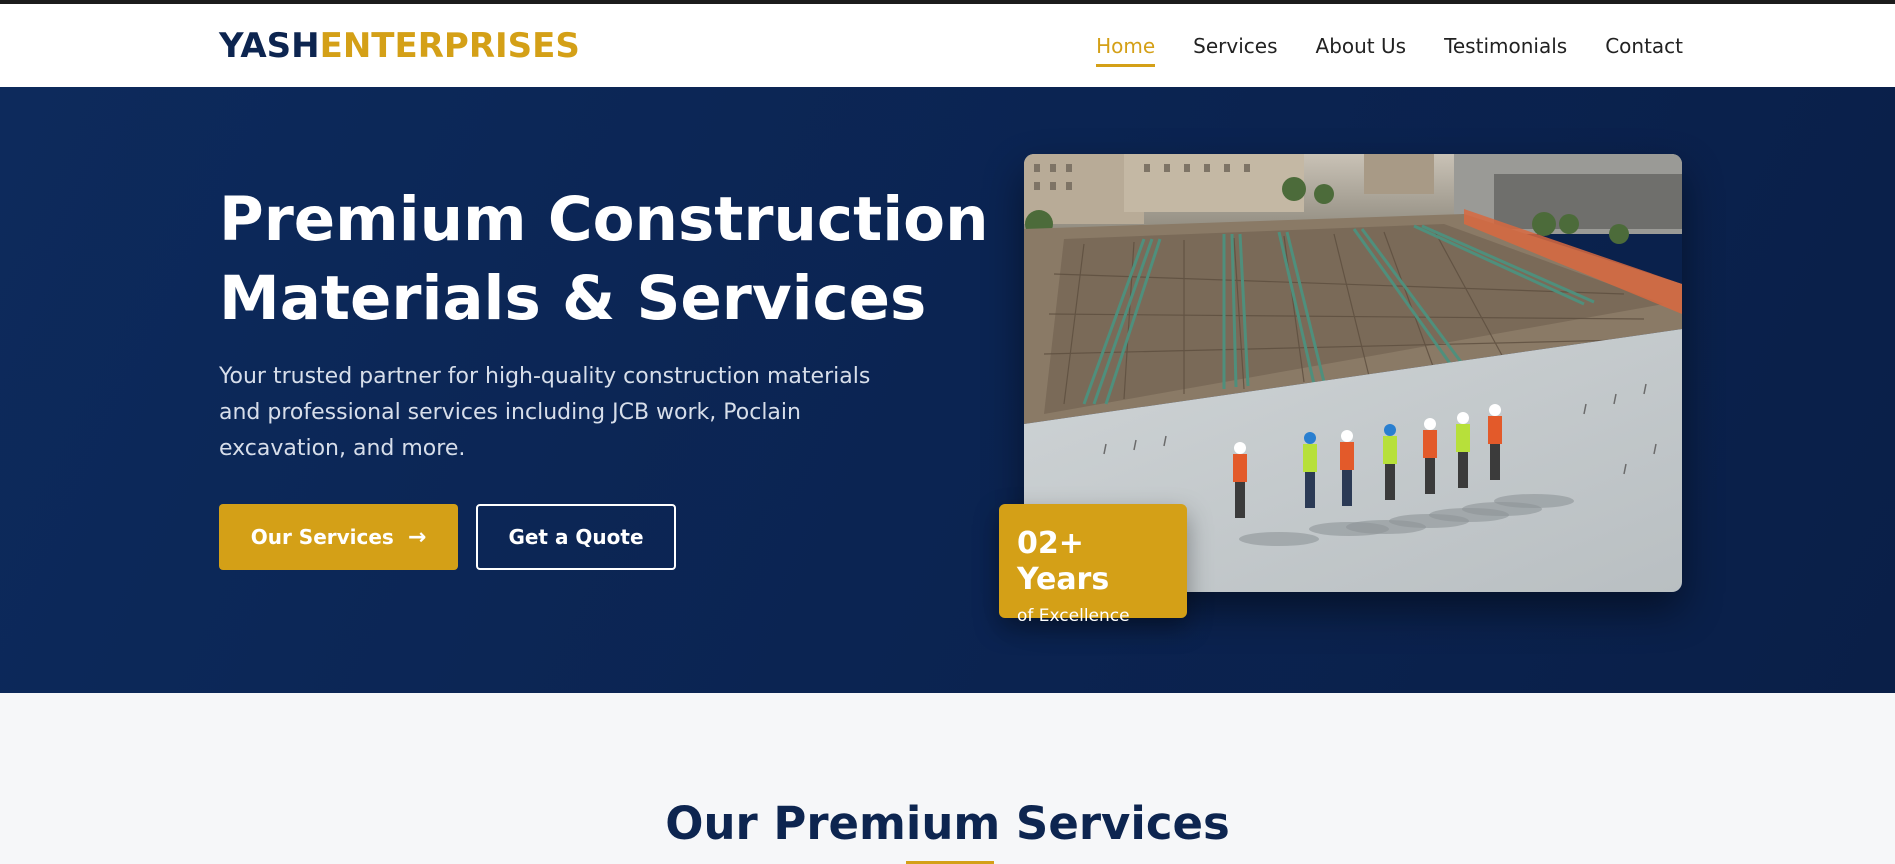 Image resolution: width=1895 pixels, height=864 pixels. I want to click on arrow-right-icon: →, so click(417, 537).